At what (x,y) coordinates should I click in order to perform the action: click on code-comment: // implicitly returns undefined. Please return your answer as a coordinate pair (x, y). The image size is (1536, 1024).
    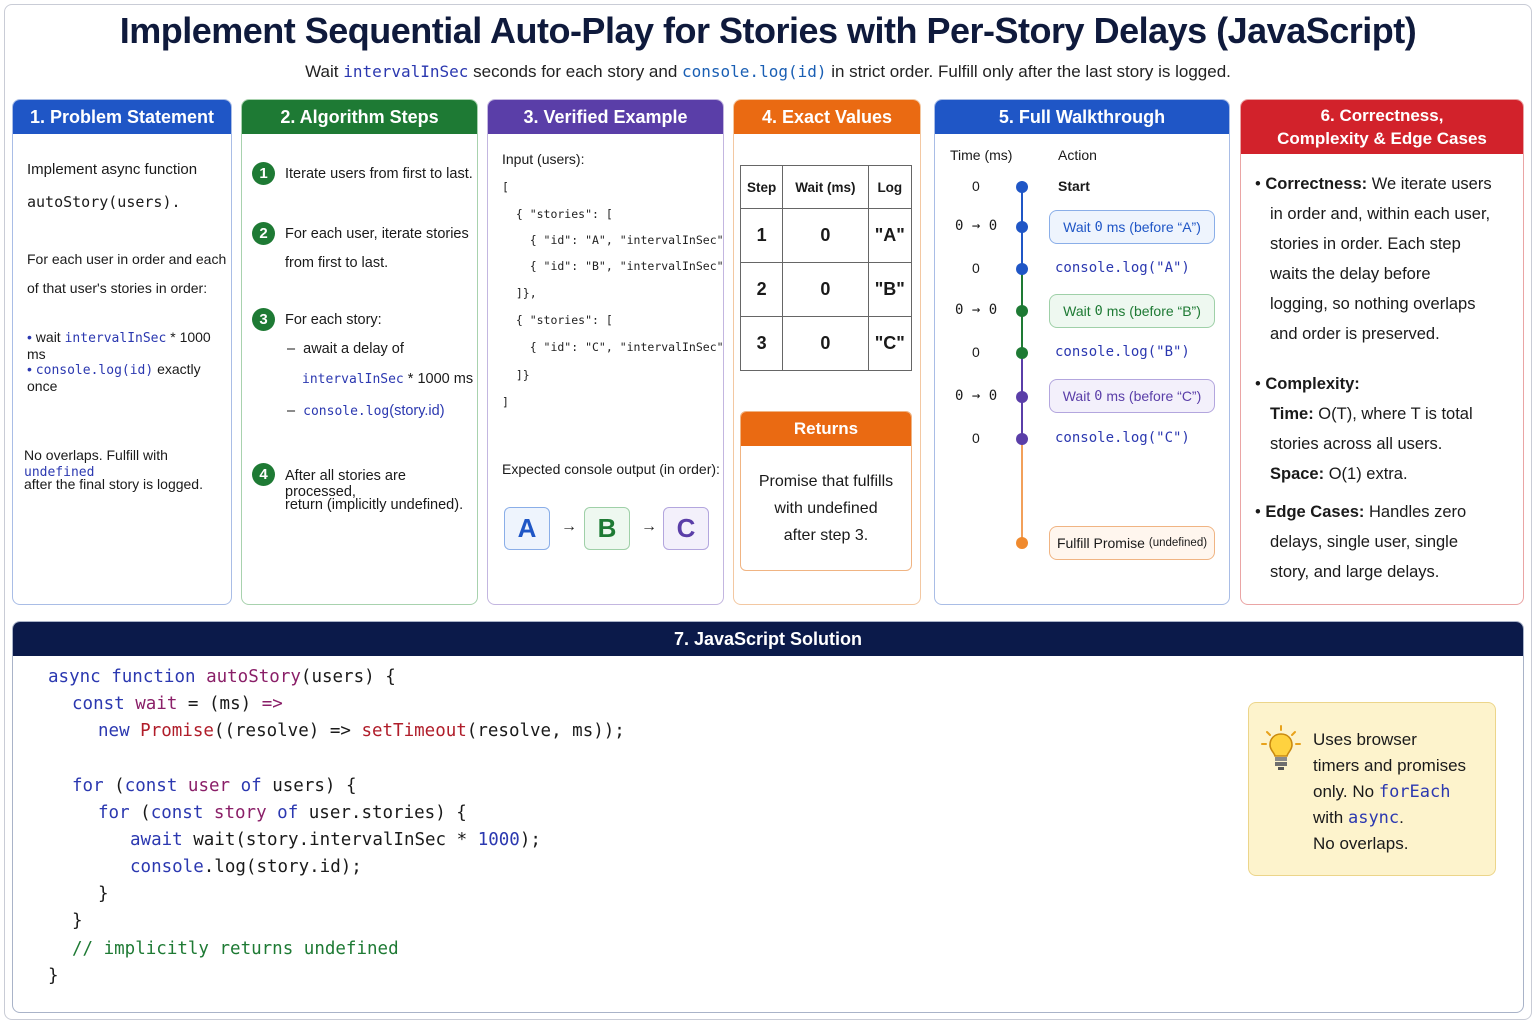
    Looking at the image, I should click on (235, 949).